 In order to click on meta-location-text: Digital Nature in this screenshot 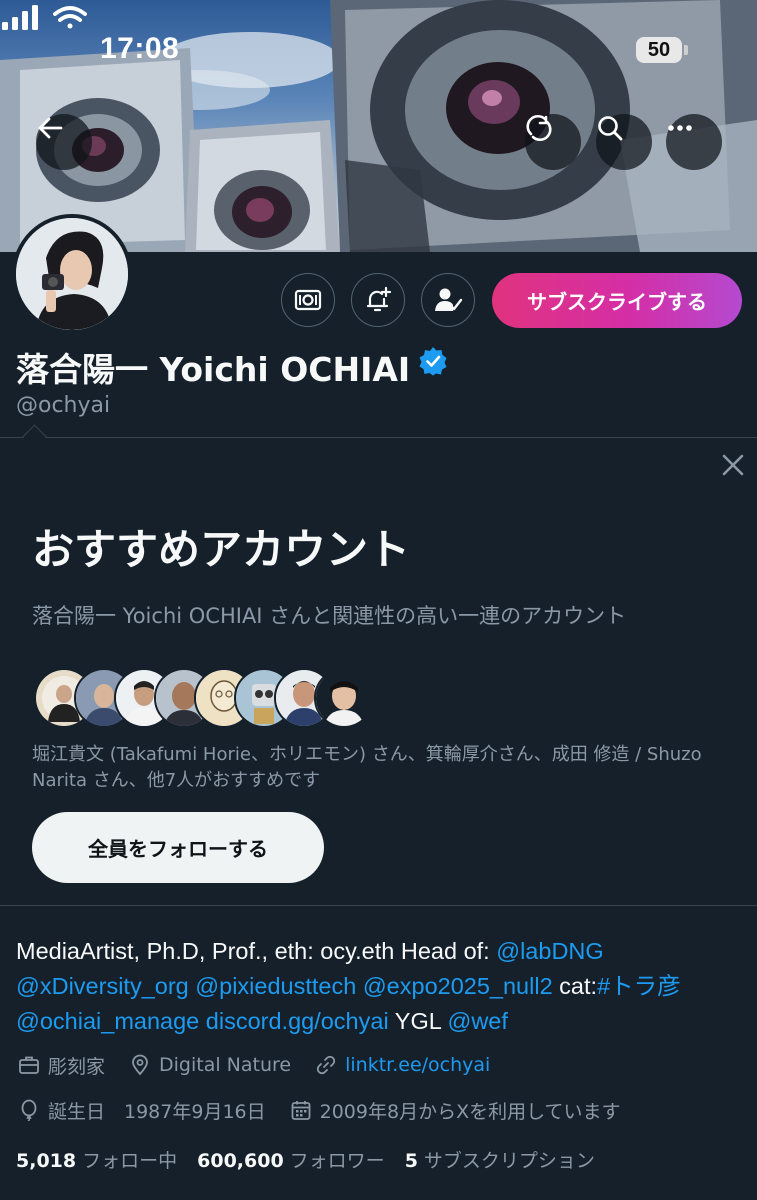, I will do `click(225, 1065)`.